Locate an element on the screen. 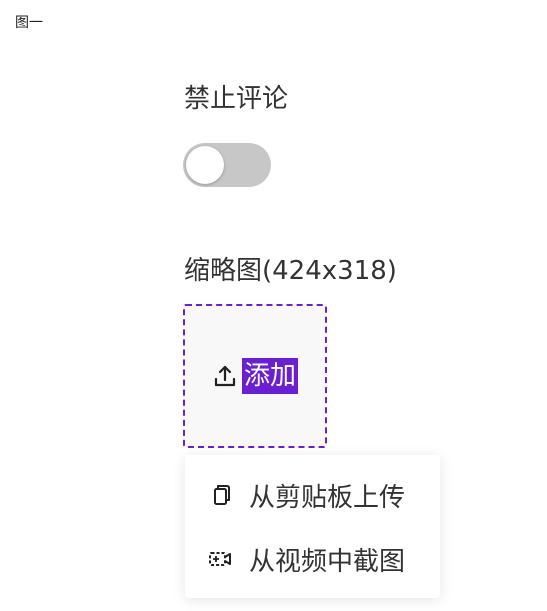 Image resolution: width=547 pixels, height=611 pixels. upload-icon is located at coordinates (225, 376).